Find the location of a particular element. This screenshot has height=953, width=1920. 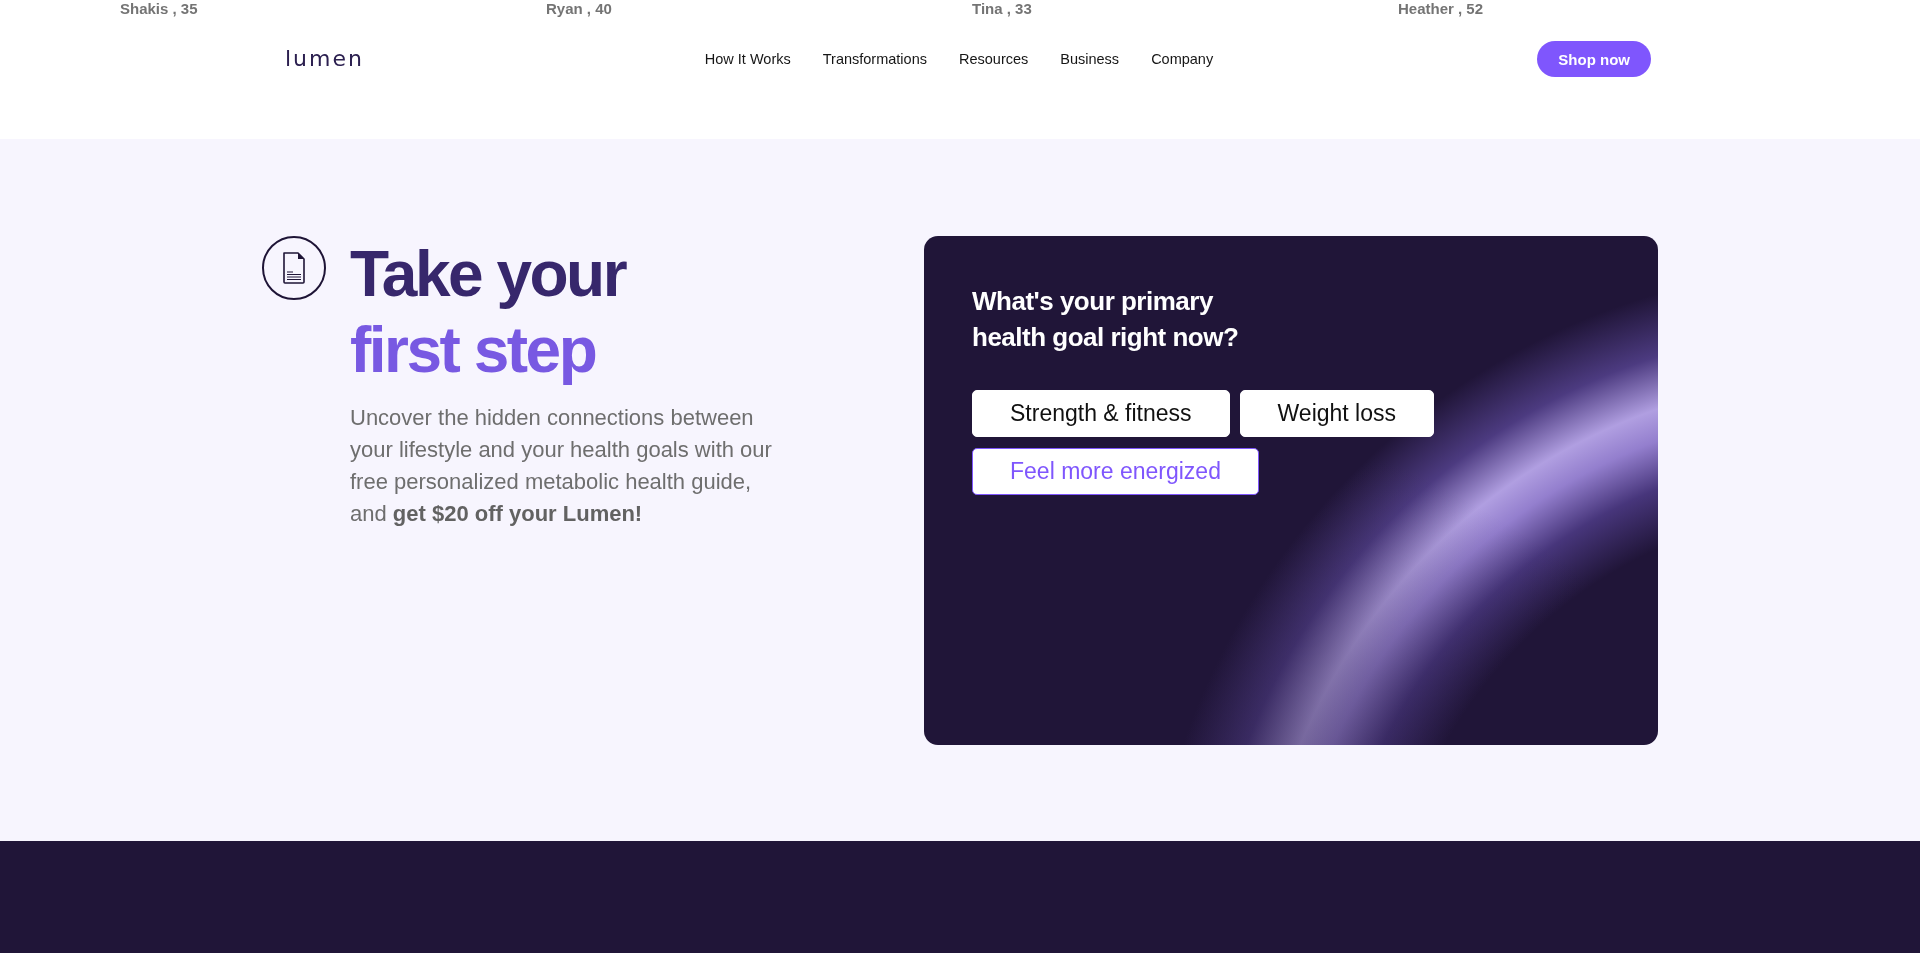

nav-link: Resources is located at coordinates (993, 59).